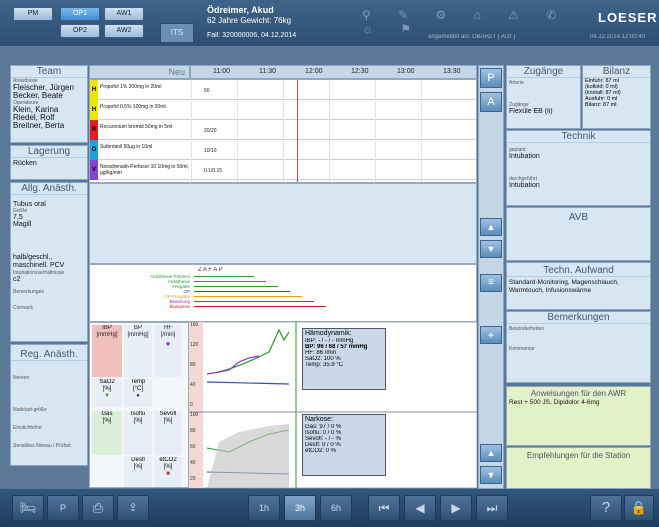  What do you see at coordinates (133, 508) in the screenshot?
I see `transfer-icon-button: ⇪` at bounding box center [133, 508].